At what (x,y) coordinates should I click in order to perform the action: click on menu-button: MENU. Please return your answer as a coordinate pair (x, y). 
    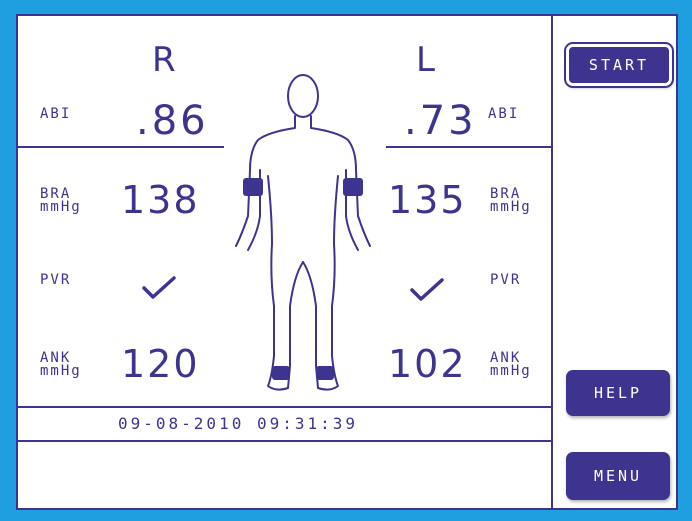
    Looking at the image, I should click on (618, 476).